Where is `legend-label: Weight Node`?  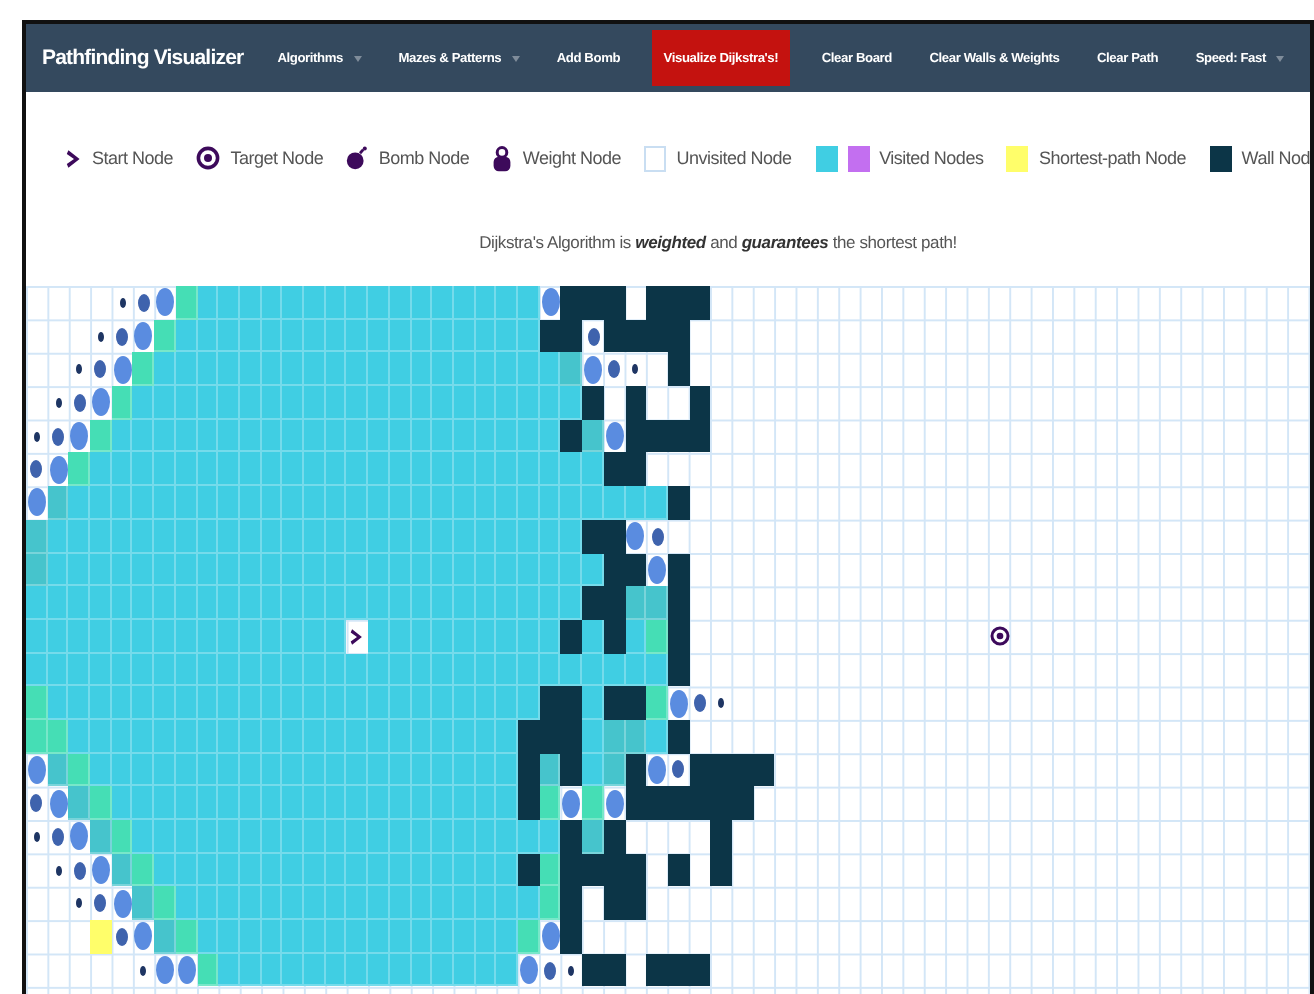 legend-label: Weight Node is located at coordinates (572, 158).